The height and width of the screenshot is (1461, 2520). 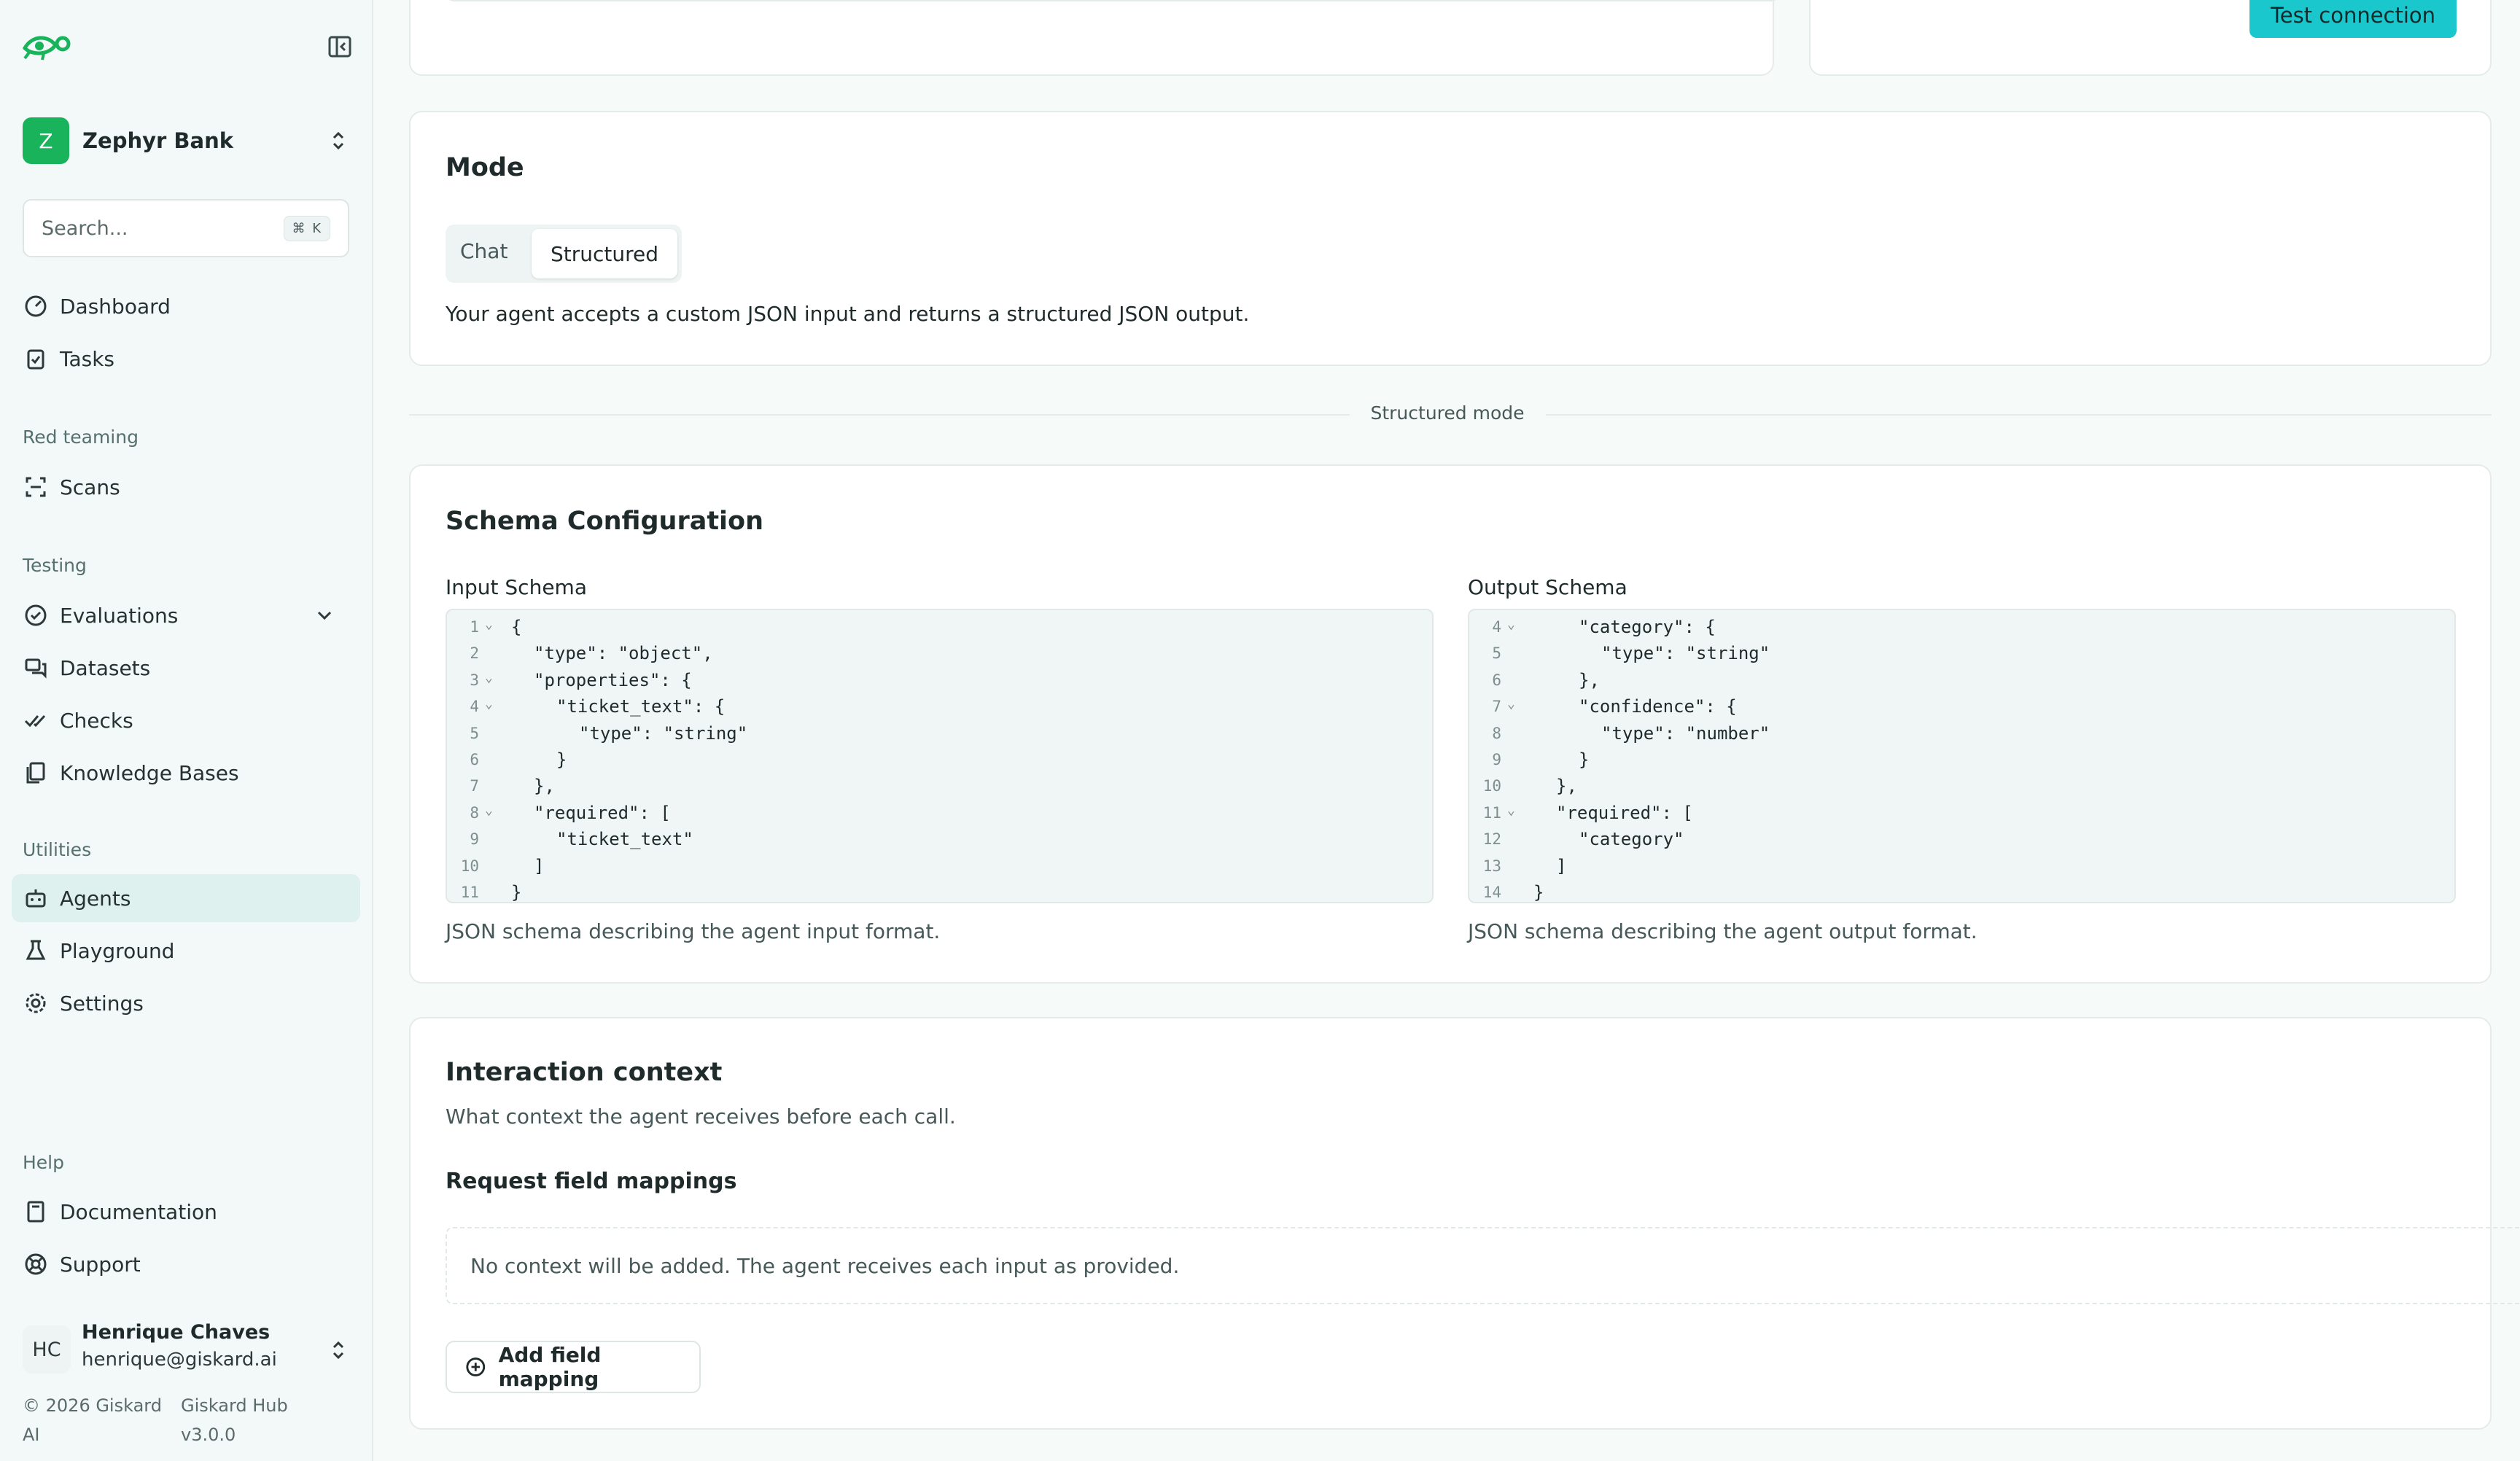 I want to click on org-avatar: Z, so click(x=46, y=140).